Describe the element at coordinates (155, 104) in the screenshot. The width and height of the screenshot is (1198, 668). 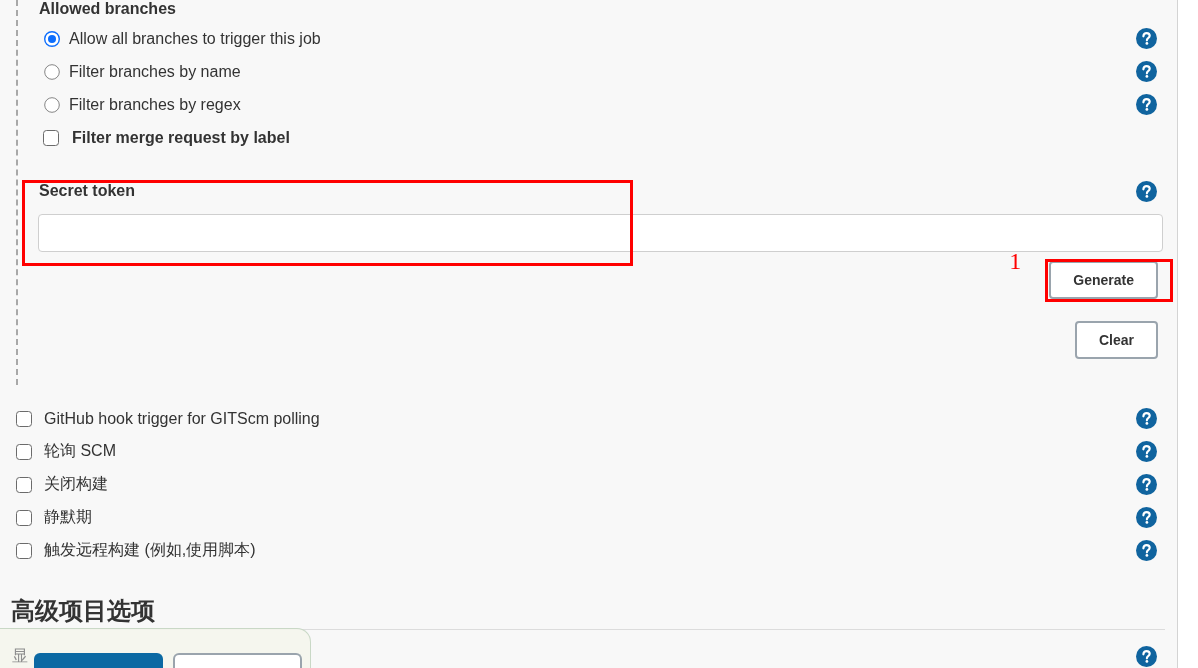
I see `radio-label: Filter branches by regex` at that location.